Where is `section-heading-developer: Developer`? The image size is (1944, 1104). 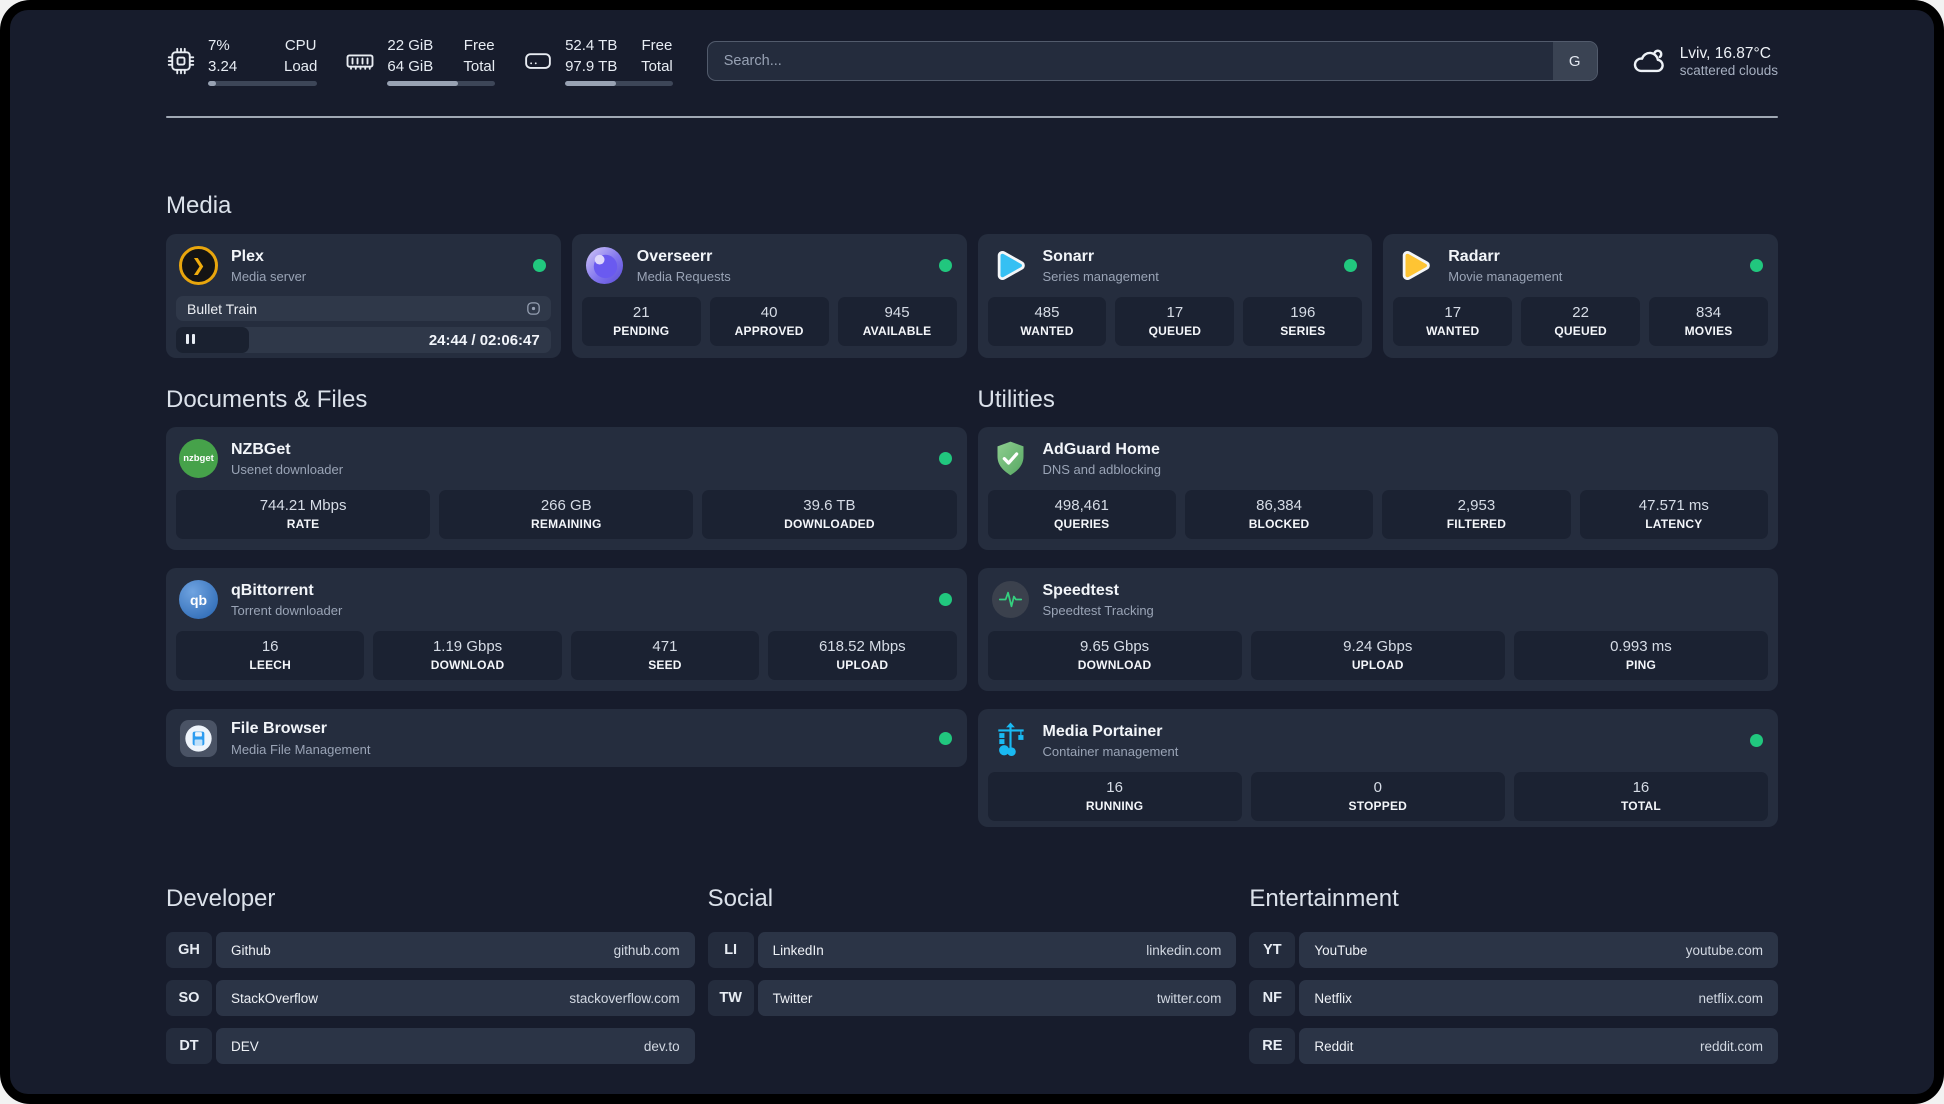 section-heading-developer: Developer is located at coordinates (221, 898).